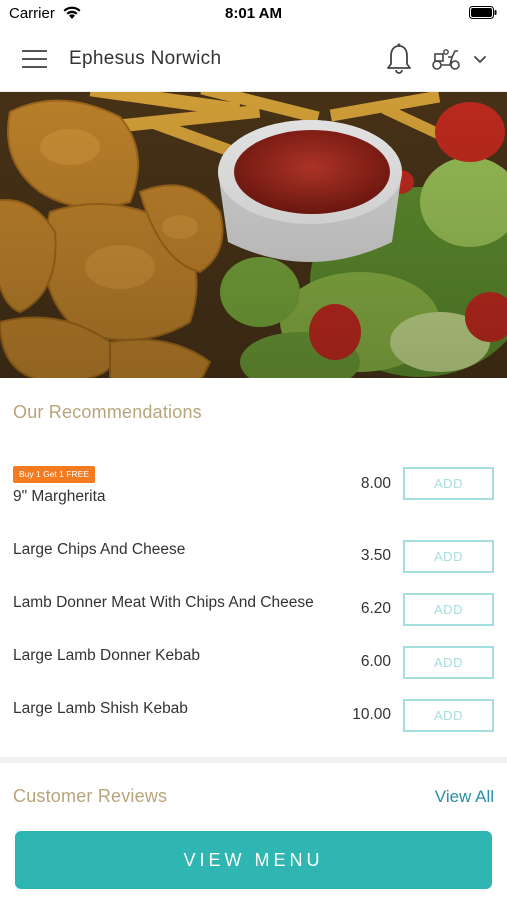 The image size is (507, 900). What do you see at coordinates (375, 608) in the screenshot?
I see `menu-item-price: 6.20` at bounding box center [375, 608].